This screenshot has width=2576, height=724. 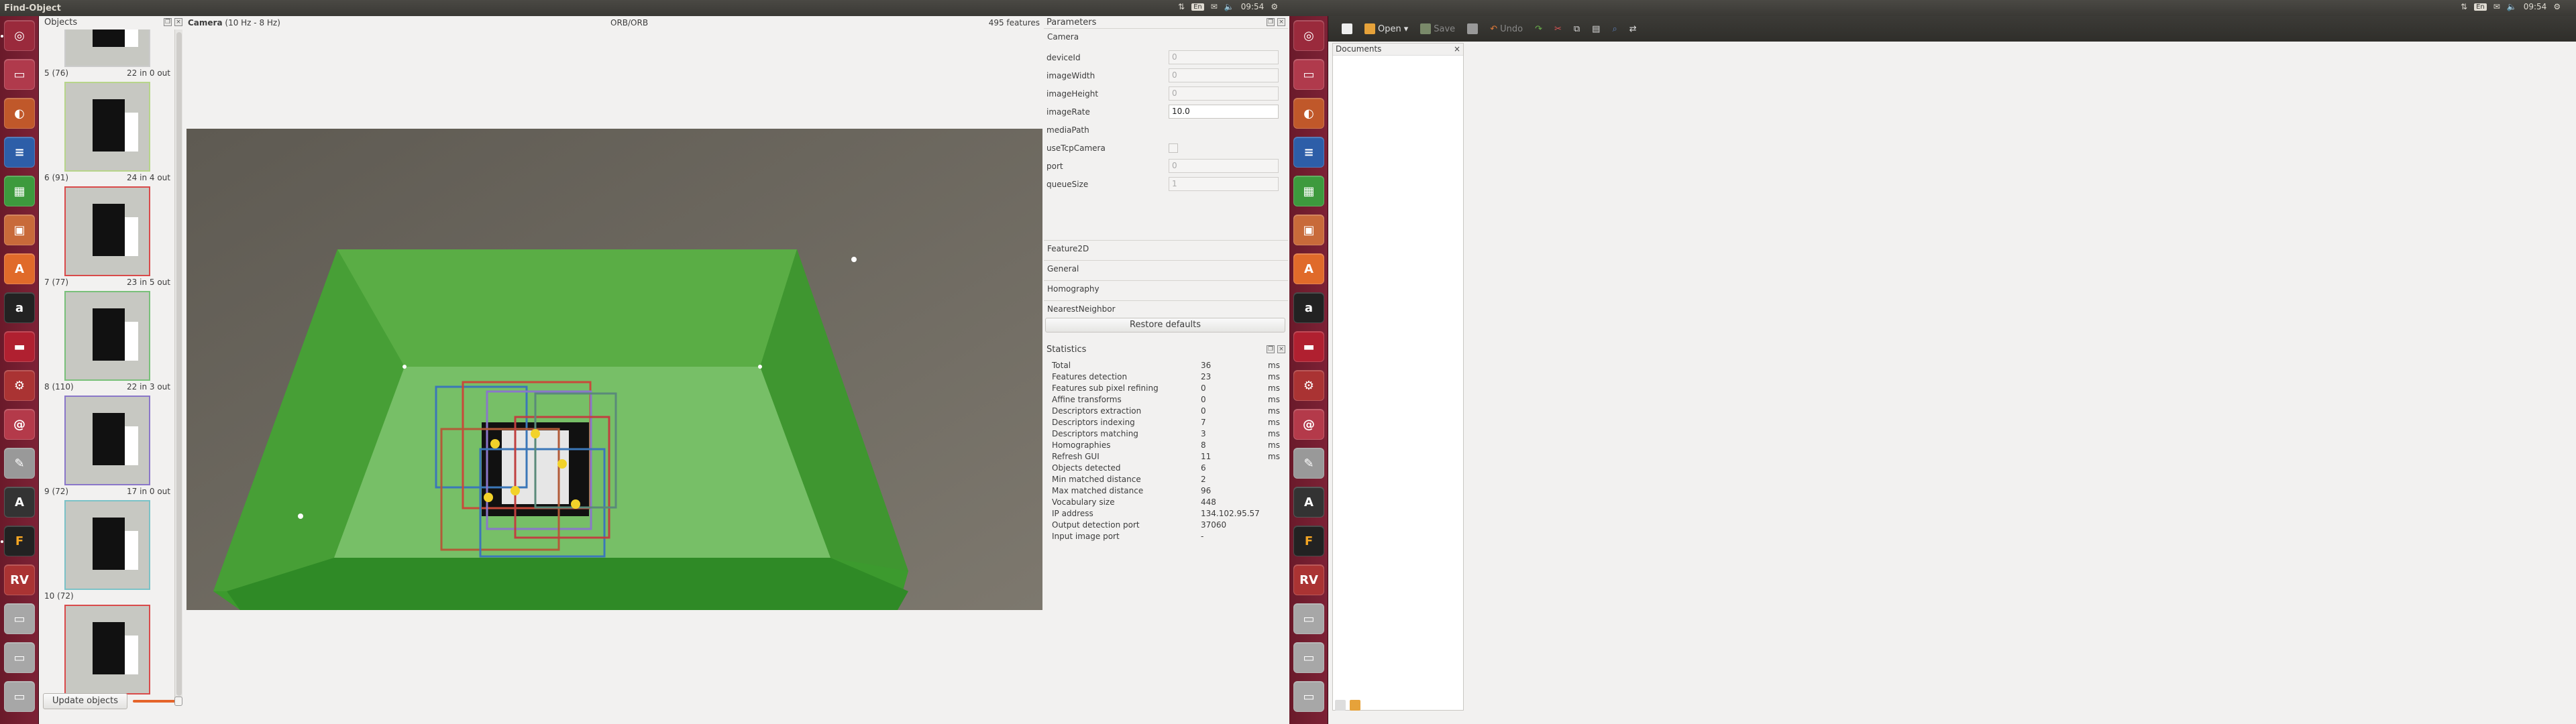 What do you see at coordinates (1086, 468) in the screenshot?
I see `stat-key: Objects detected` at bounding box center [1086, 468].